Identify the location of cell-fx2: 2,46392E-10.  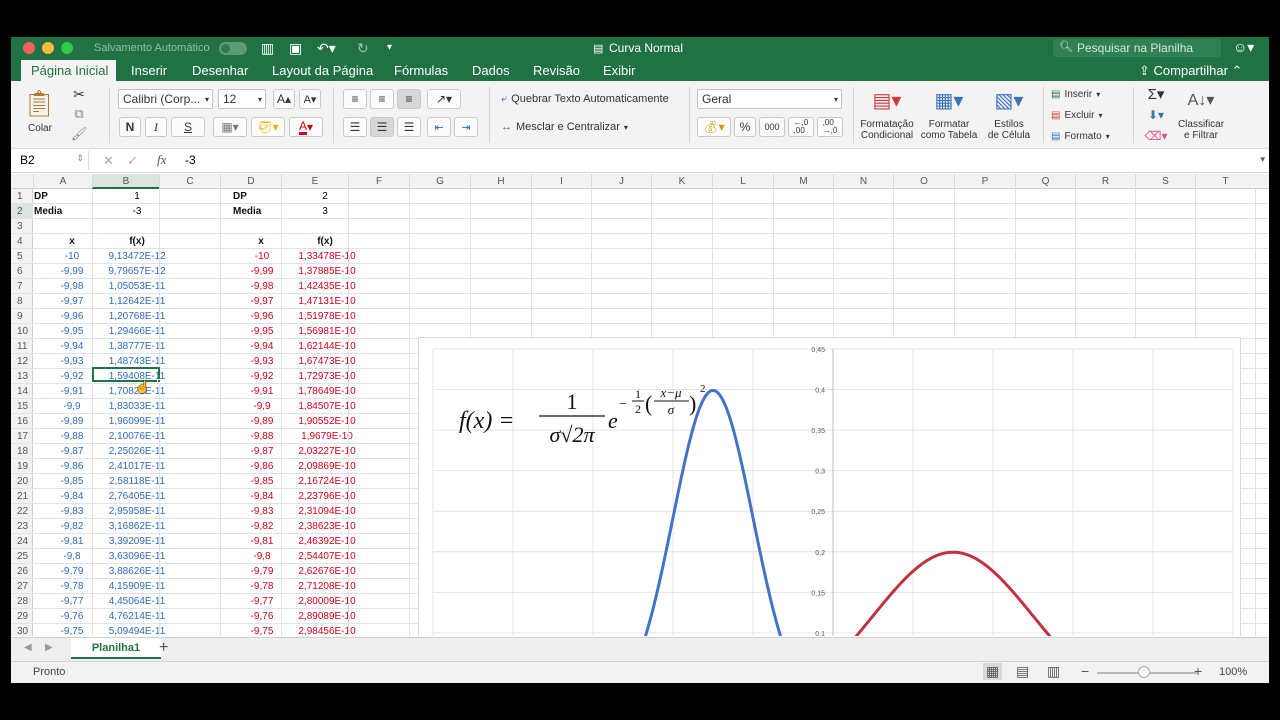
(327, 541).